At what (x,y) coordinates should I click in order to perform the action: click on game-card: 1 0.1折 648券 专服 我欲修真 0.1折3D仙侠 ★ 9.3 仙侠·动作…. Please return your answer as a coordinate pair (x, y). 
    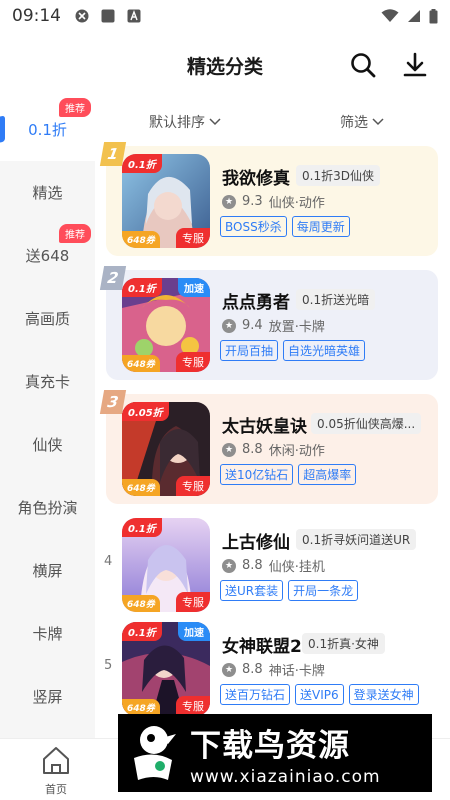
    Looking at the image, I should click on (268, 199).